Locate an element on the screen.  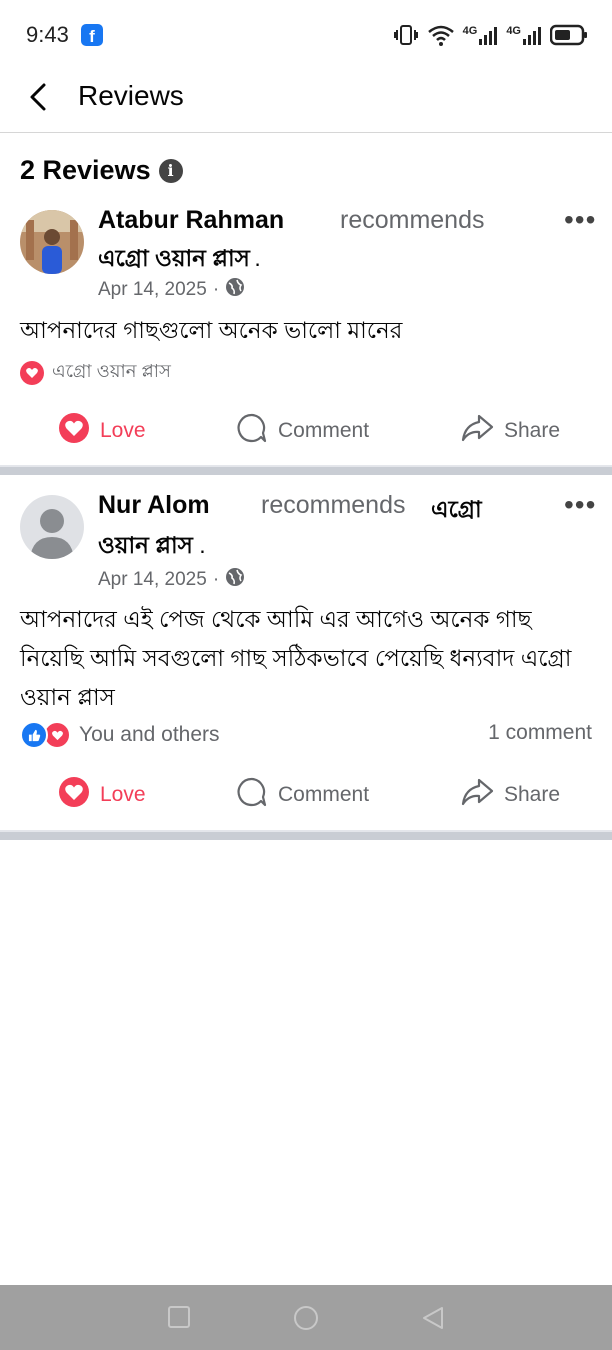
reactions-summary: You and others is located at coordinates (120, 735).